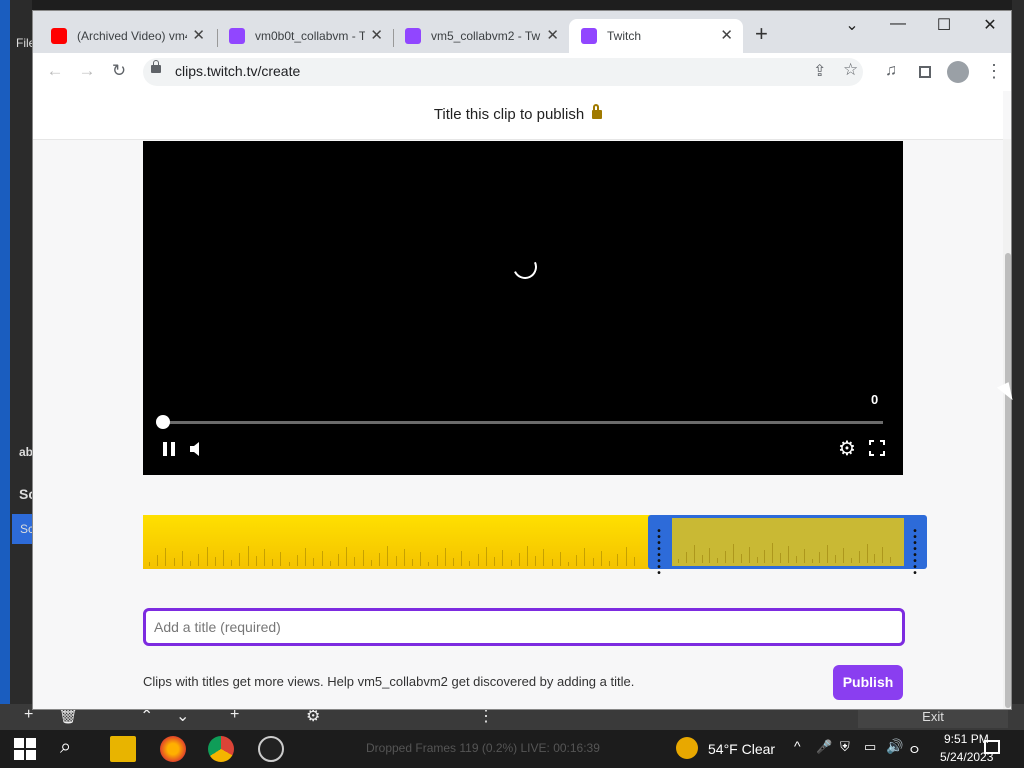 The height and width of the screenshot is (768, 1024). Describe the element at coordinates (850, 70) in the screenshot. I see `bookmark-star-icon: ☆` at that location.